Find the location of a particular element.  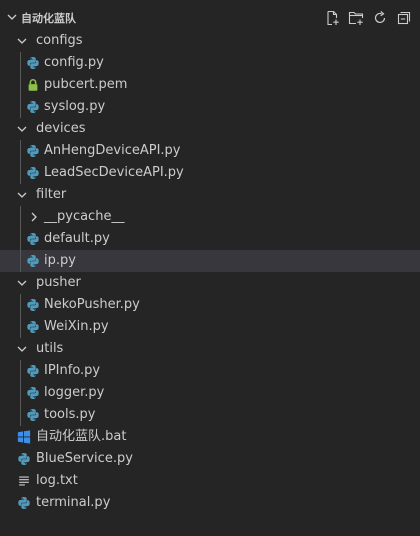

explorer-actions is located at coordinates (368, 18).